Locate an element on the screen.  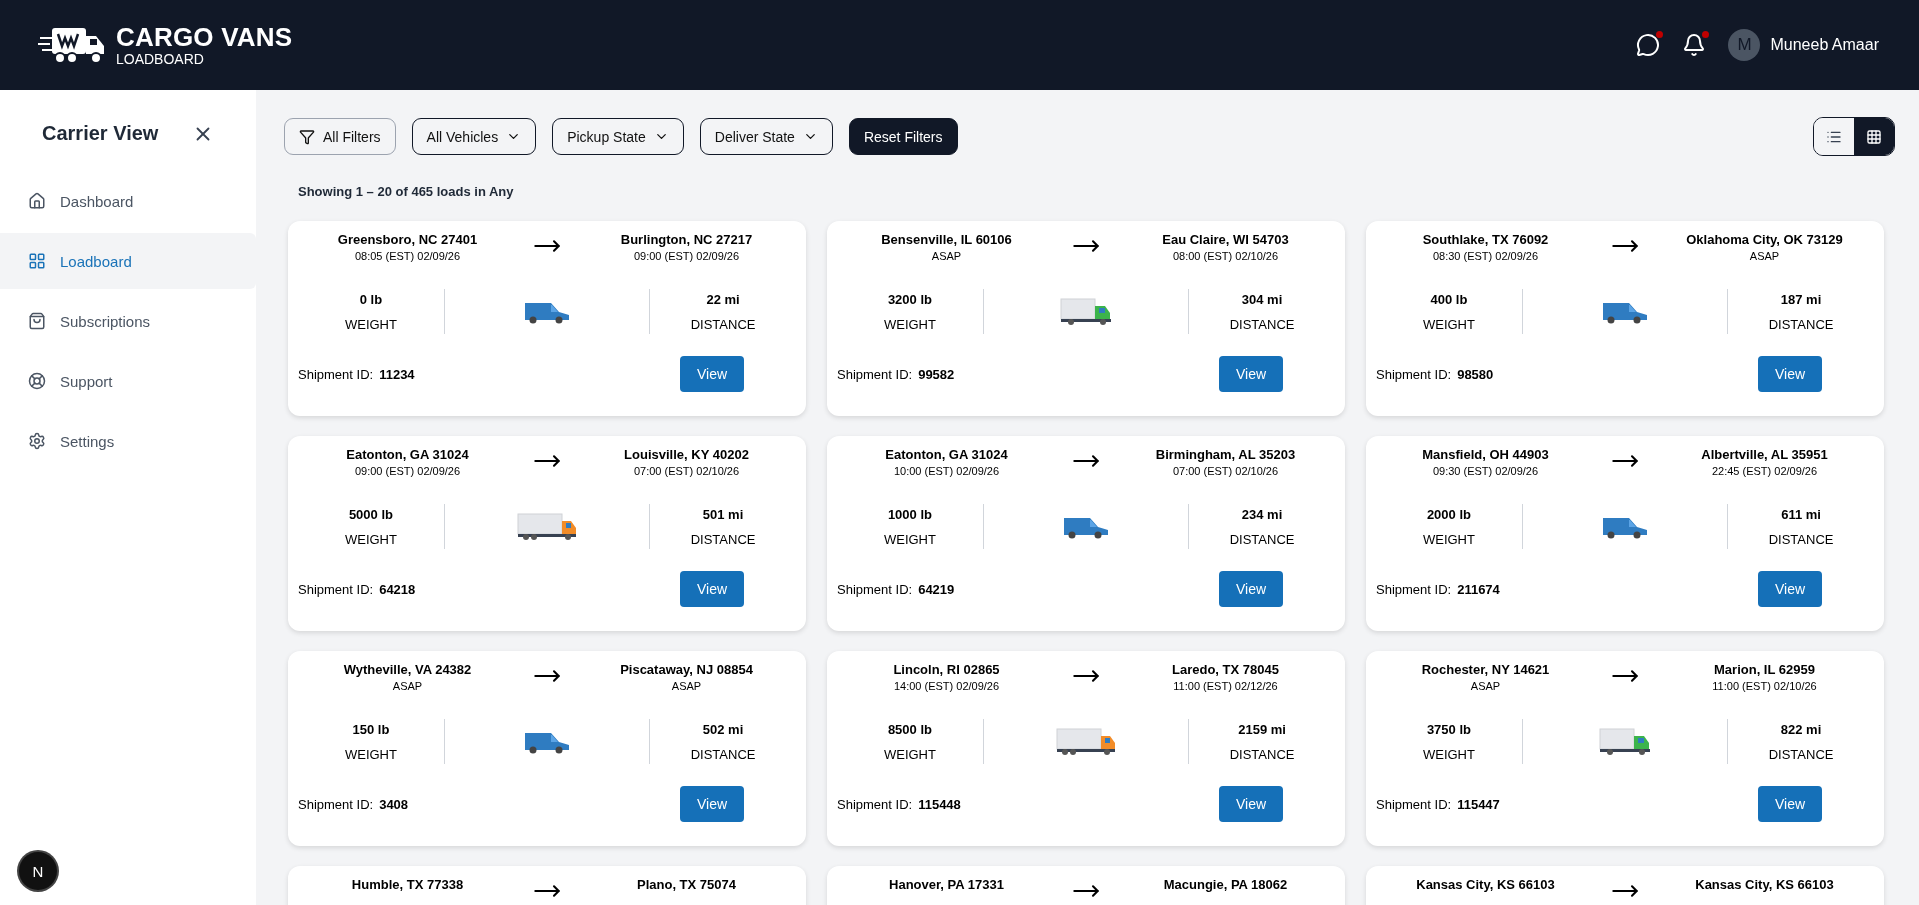
delivery-time: 07:00 (EST) 02/10/26 is located at coordinates (1225, 471).